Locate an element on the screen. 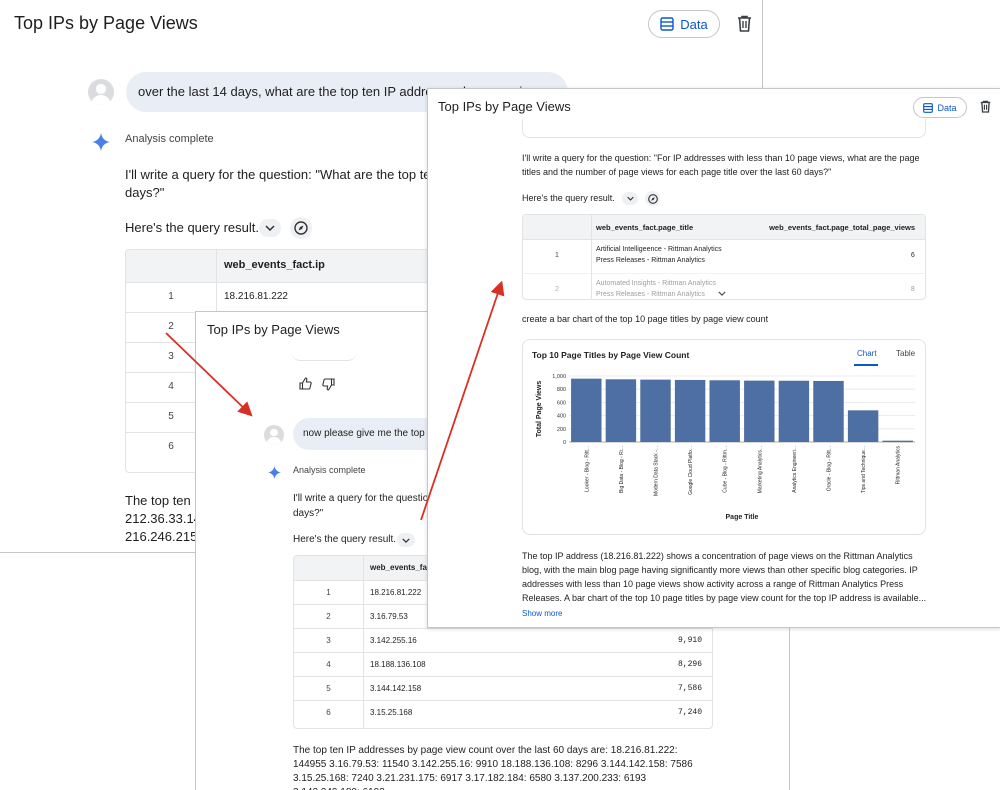 The image size is (1000, 790). thumbs-down-icon is located at coordinates (328, 384).